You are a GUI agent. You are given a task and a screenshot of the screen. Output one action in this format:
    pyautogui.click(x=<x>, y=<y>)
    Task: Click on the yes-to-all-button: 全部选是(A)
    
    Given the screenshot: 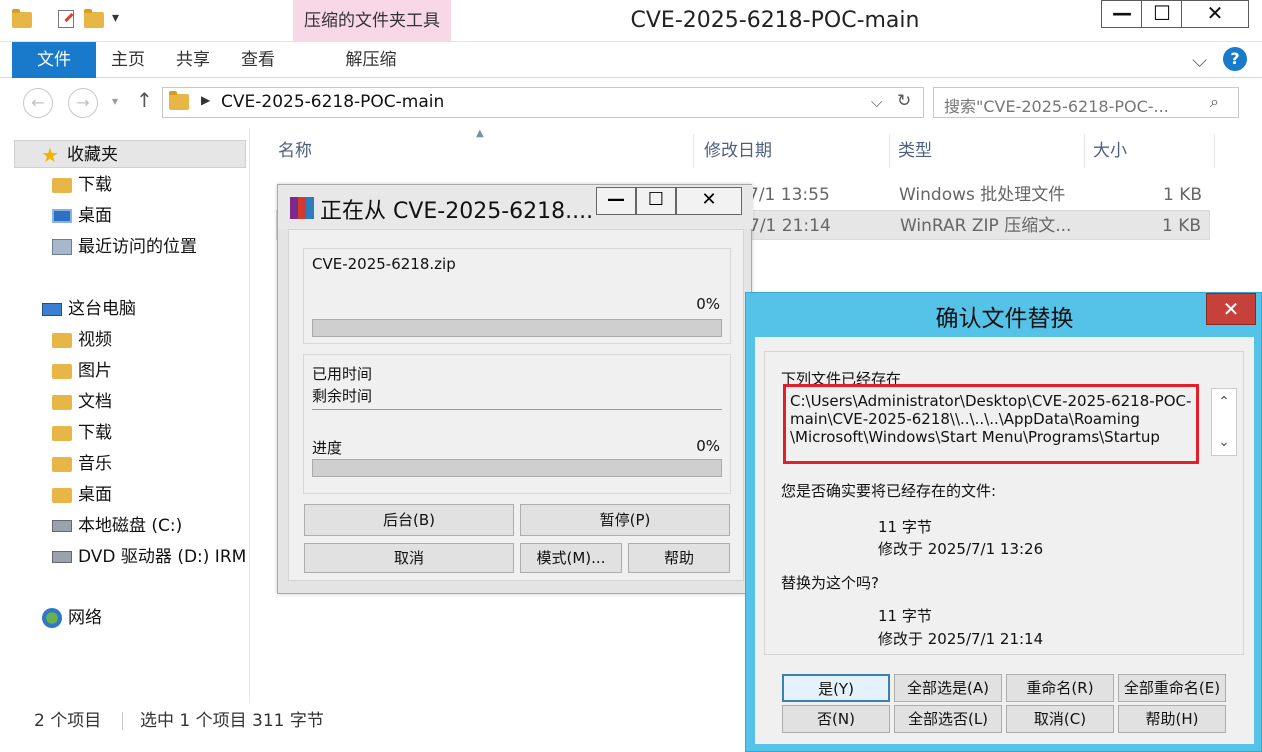 What is the action you would take?
    pyautogui.click(x=948, y=688)
    